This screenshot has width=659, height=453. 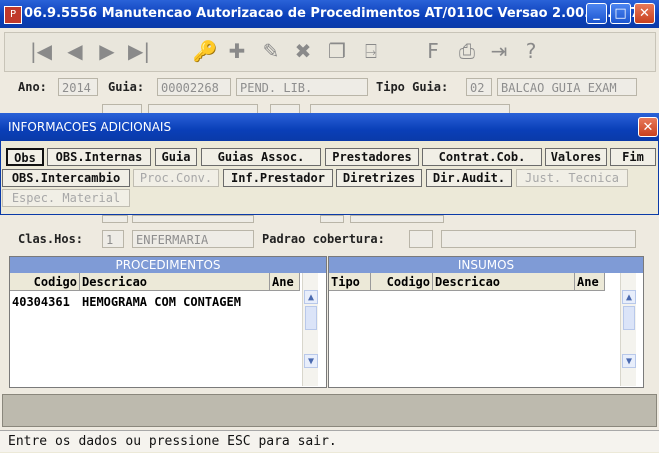 What do you see at coordinates (499, 51) in the screenshot?
I see `export-icon: ⇥` at bounding box center [499, 51].